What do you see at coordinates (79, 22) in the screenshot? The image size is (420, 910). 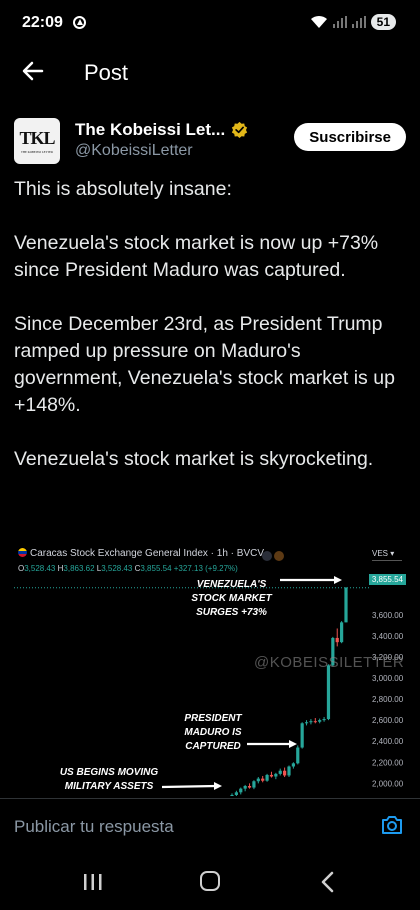 I see `app-notification-icon` at bounding box center [79, 22].